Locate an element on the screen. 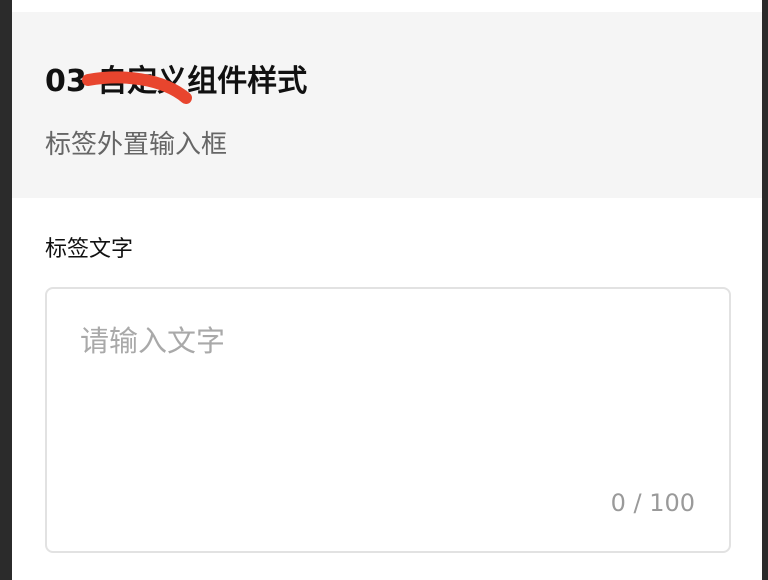 This screenshot has height=580, width=768. section-subtitle: 标签外置输入框 is located at coordinates (136, 145).